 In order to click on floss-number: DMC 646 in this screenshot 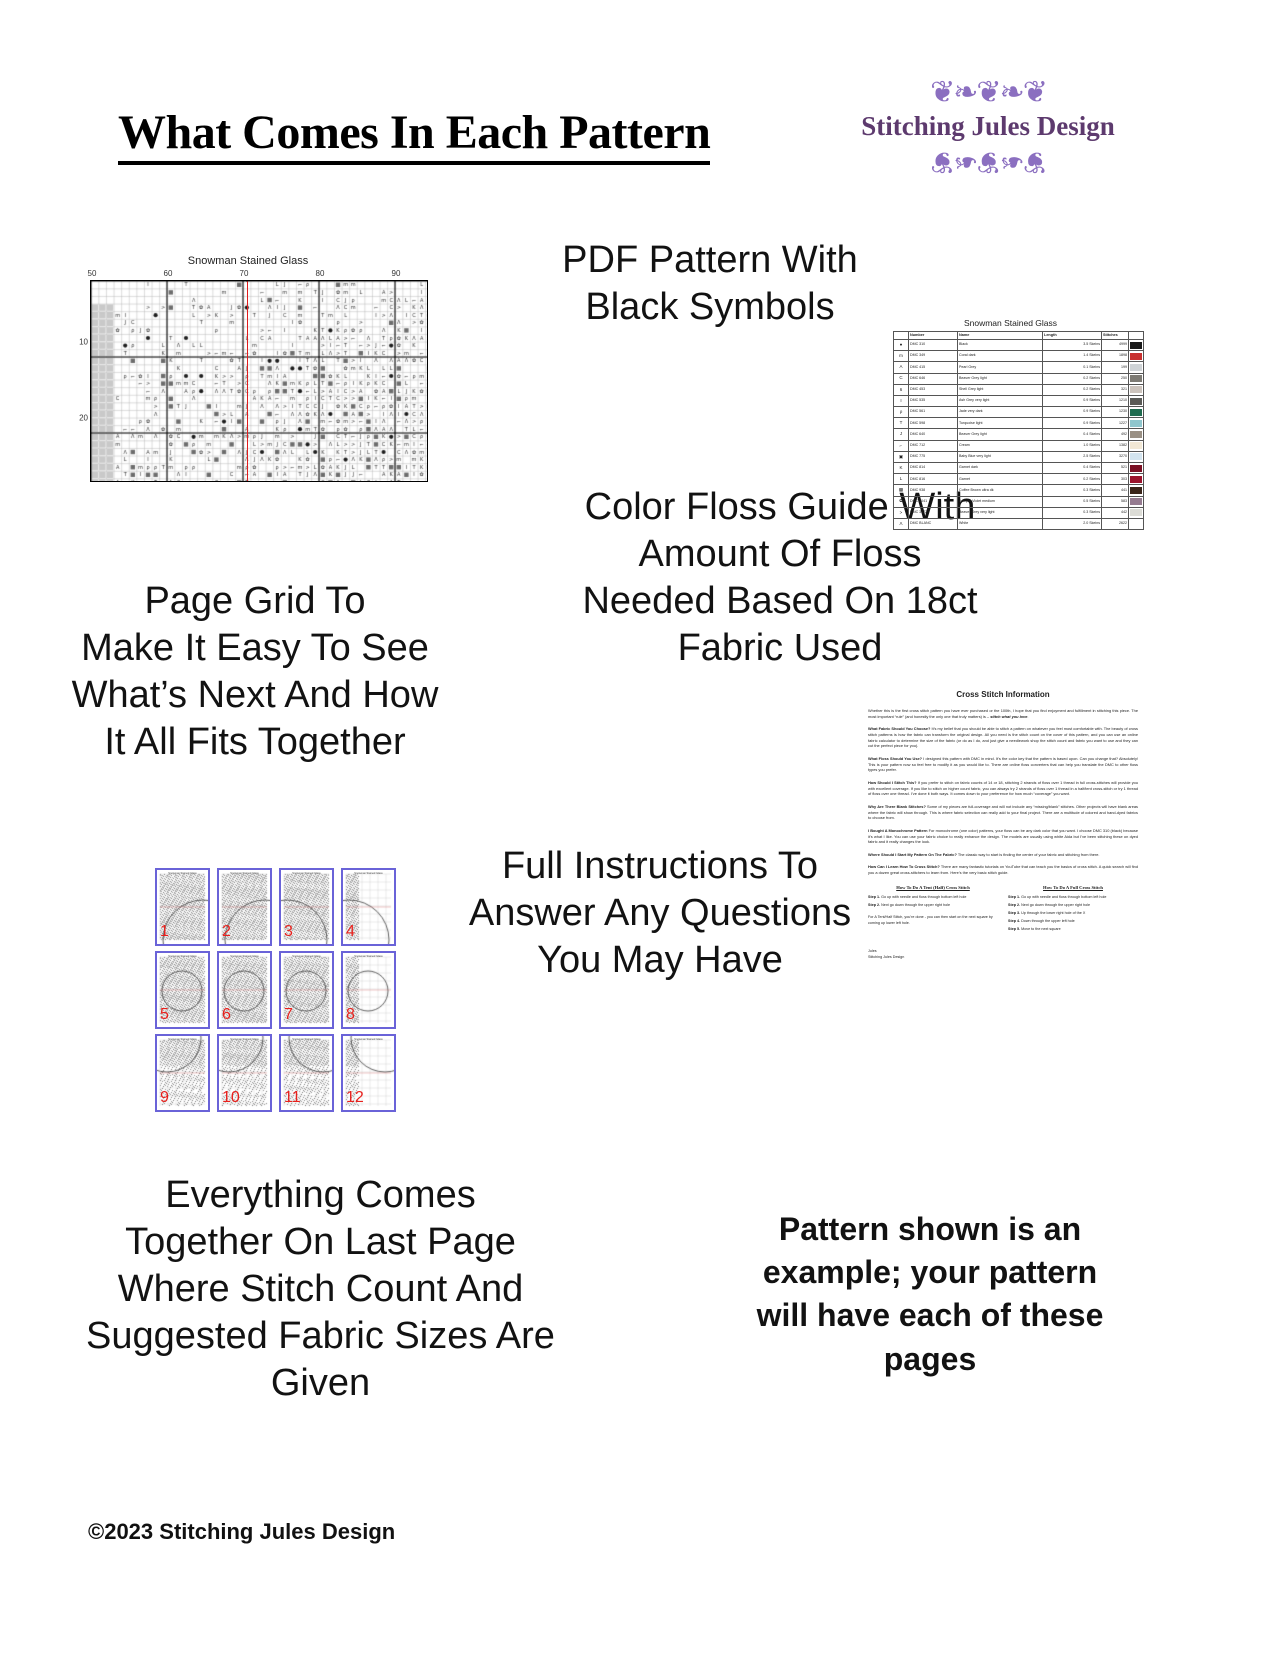, I will do `click(933, 378)`.